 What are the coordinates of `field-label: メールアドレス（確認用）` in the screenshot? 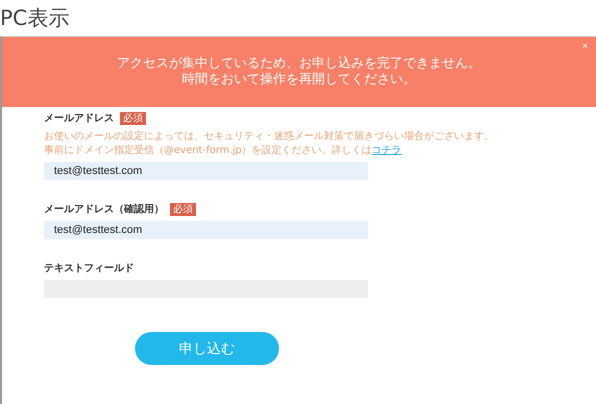 It's located at (104, 209).